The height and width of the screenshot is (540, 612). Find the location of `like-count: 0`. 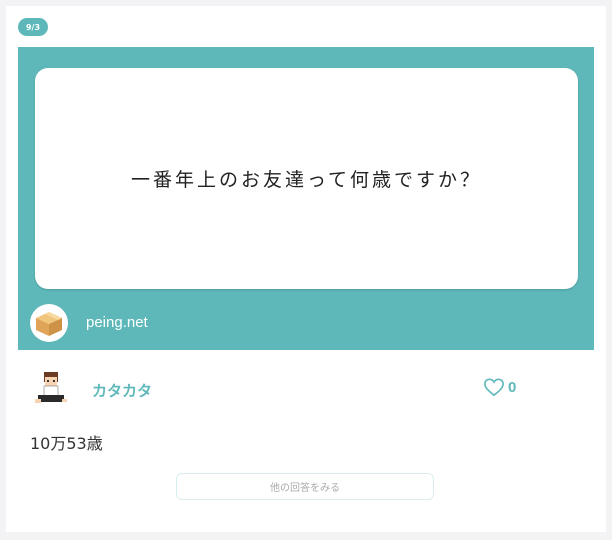

like-count: 0 is located at coordinates (512, 387).